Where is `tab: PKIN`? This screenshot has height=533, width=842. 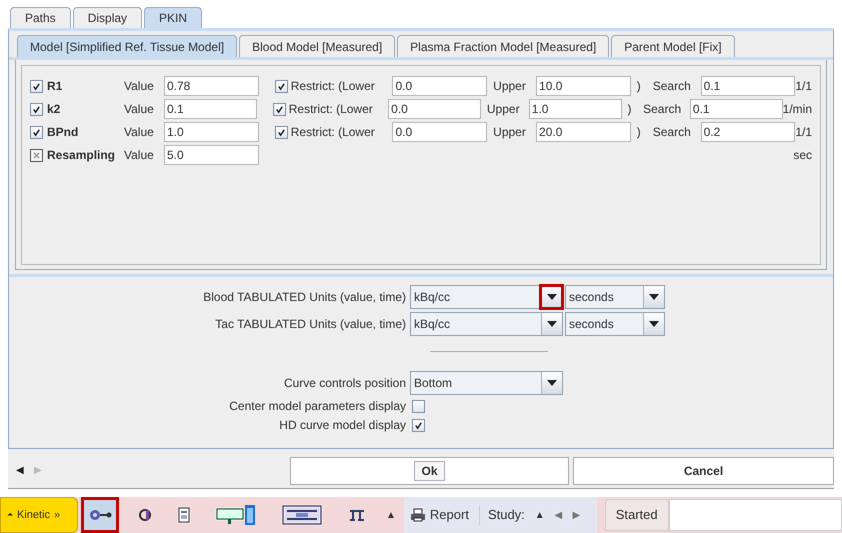
tab: PKIN is located at coordinates (173, 17).